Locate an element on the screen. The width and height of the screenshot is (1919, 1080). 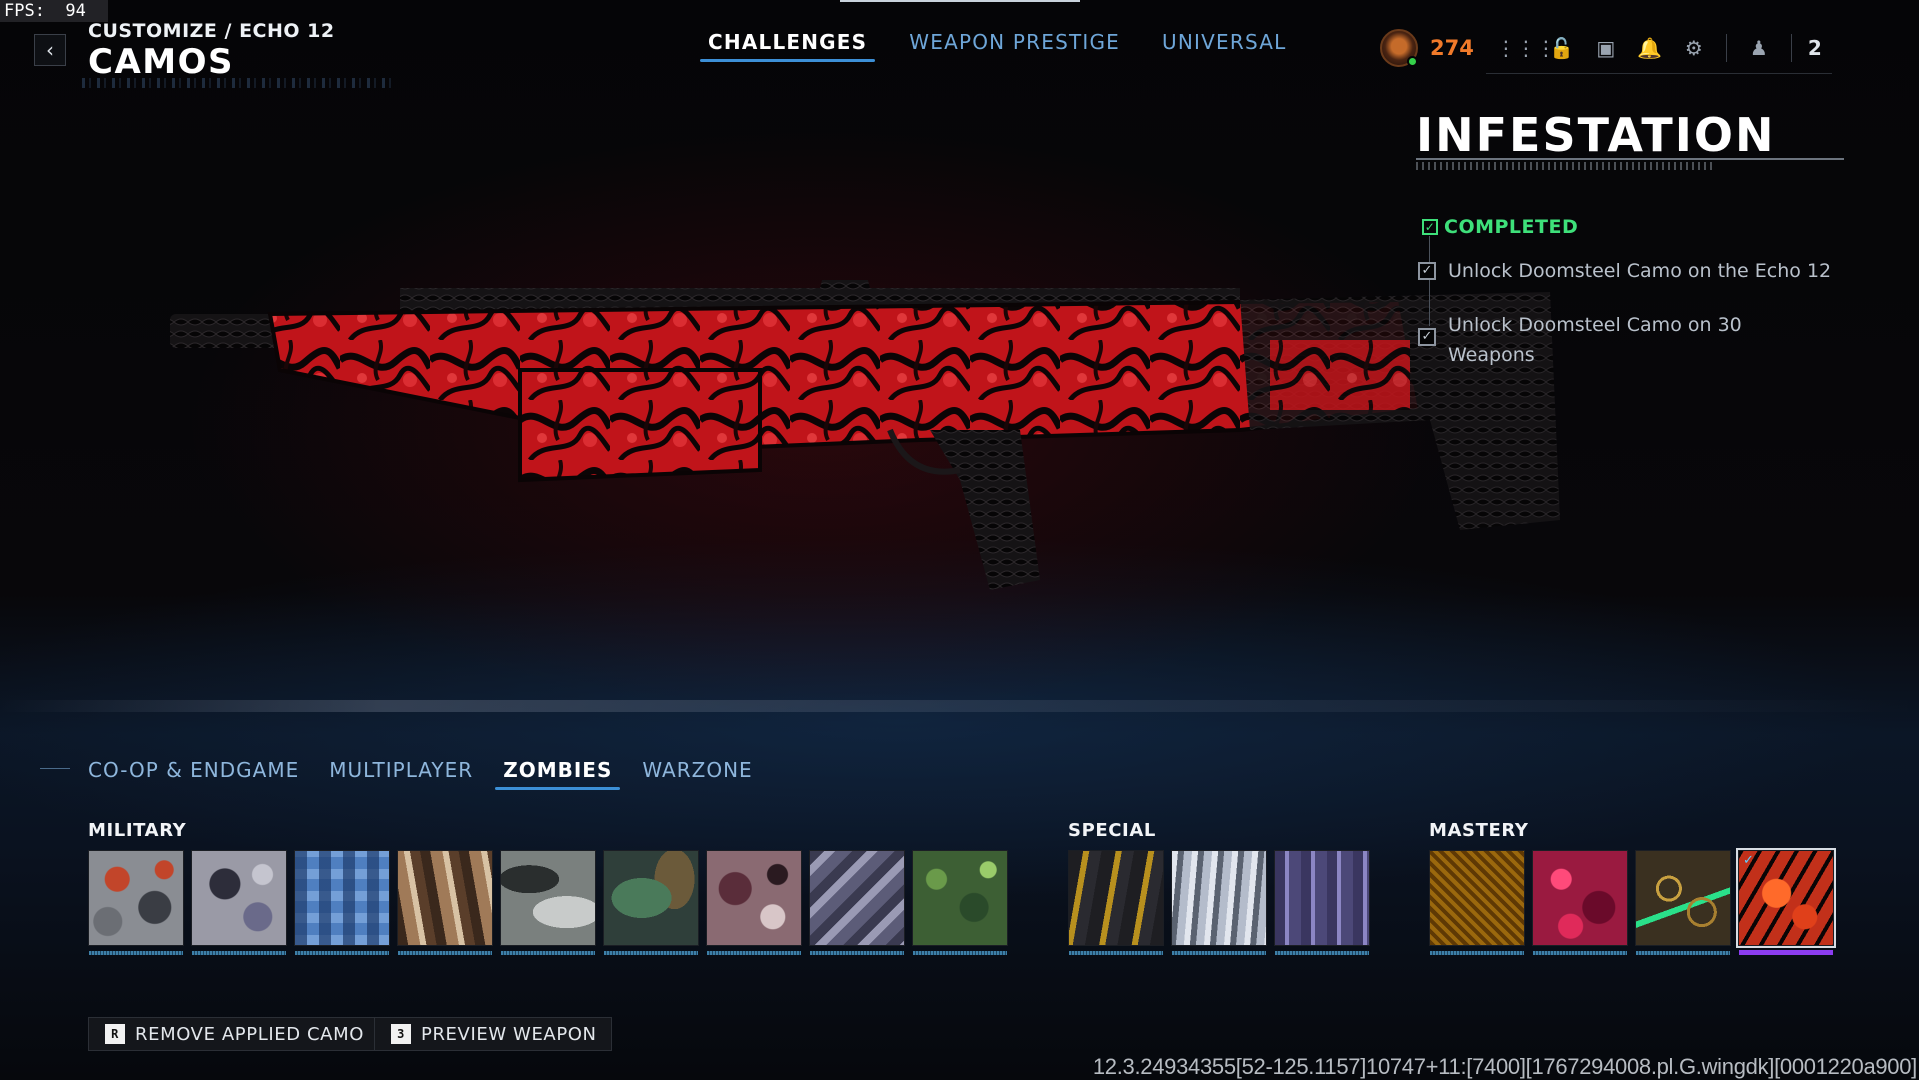
fps-counter: FPS: 94 is located at coordinates (54, 11).